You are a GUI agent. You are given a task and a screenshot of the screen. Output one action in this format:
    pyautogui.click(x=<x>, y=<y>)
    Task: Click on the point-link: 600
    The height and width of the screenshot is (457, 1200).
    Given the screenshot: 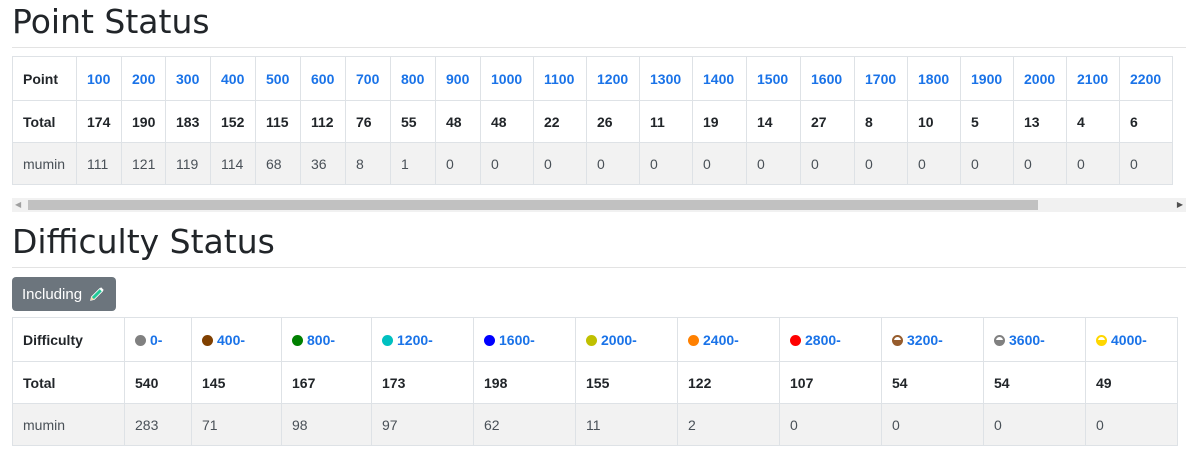 What is the action you would take?
    pyautogui.click(x=322, y=79)
    